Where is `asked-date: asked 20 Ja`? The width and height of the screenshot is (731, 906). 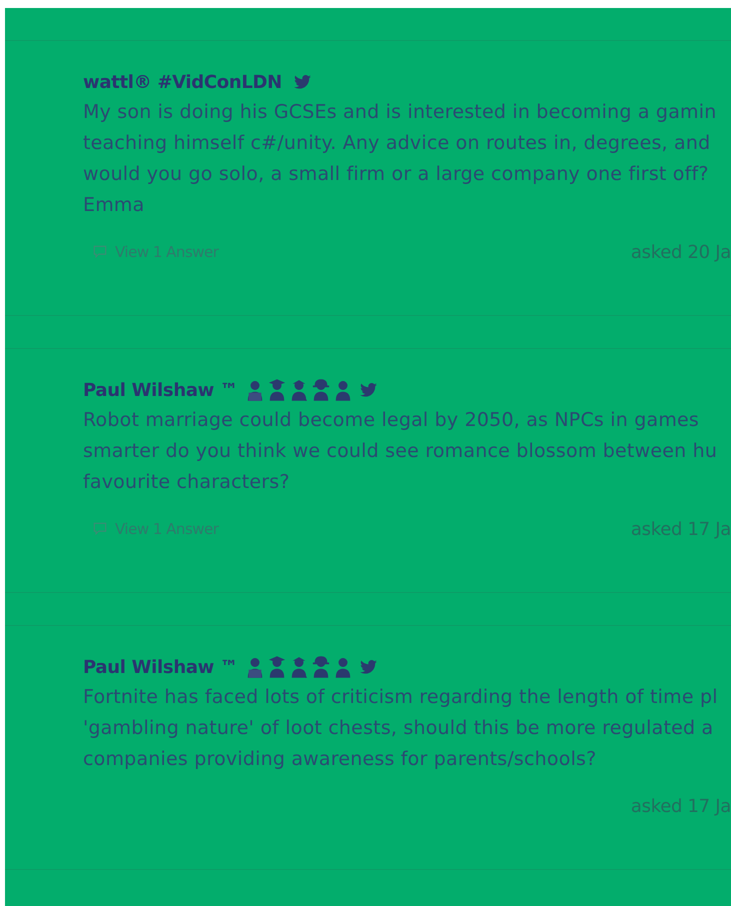 asked-date: asked 20 Ja is located at coordinates (680, 252).